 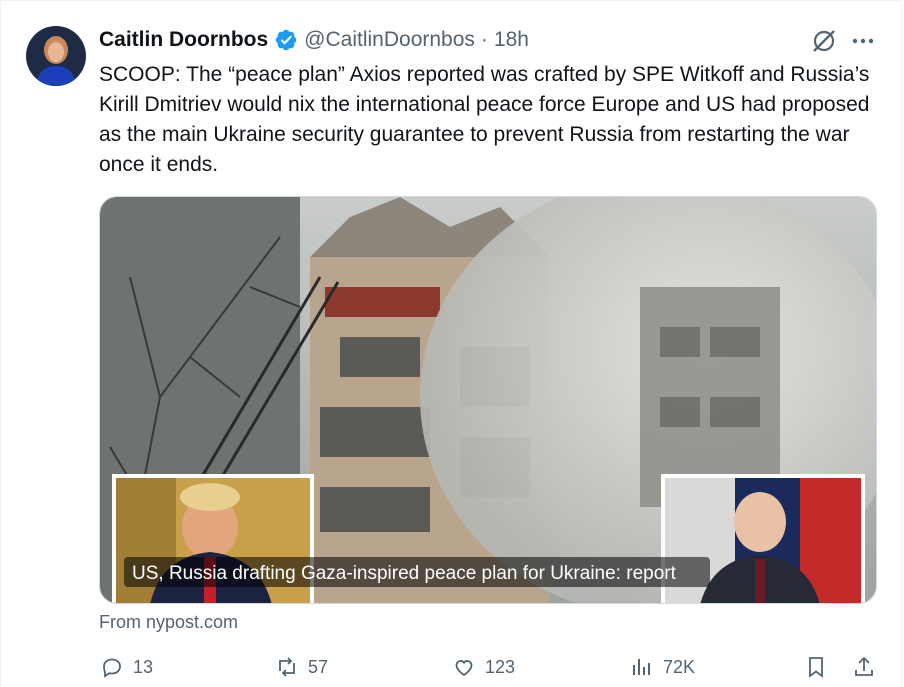 I want to click on like-icon, so click(x=464, y=668).